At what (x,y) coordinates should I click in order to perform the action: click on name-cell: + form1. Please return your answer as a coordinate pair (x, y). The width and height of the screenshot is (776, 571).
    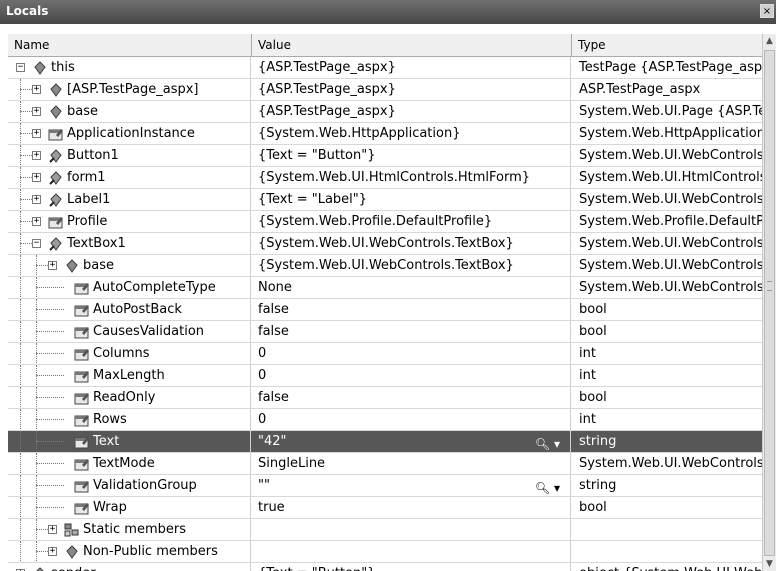
    Looking at the image, I should click on (129, 177).